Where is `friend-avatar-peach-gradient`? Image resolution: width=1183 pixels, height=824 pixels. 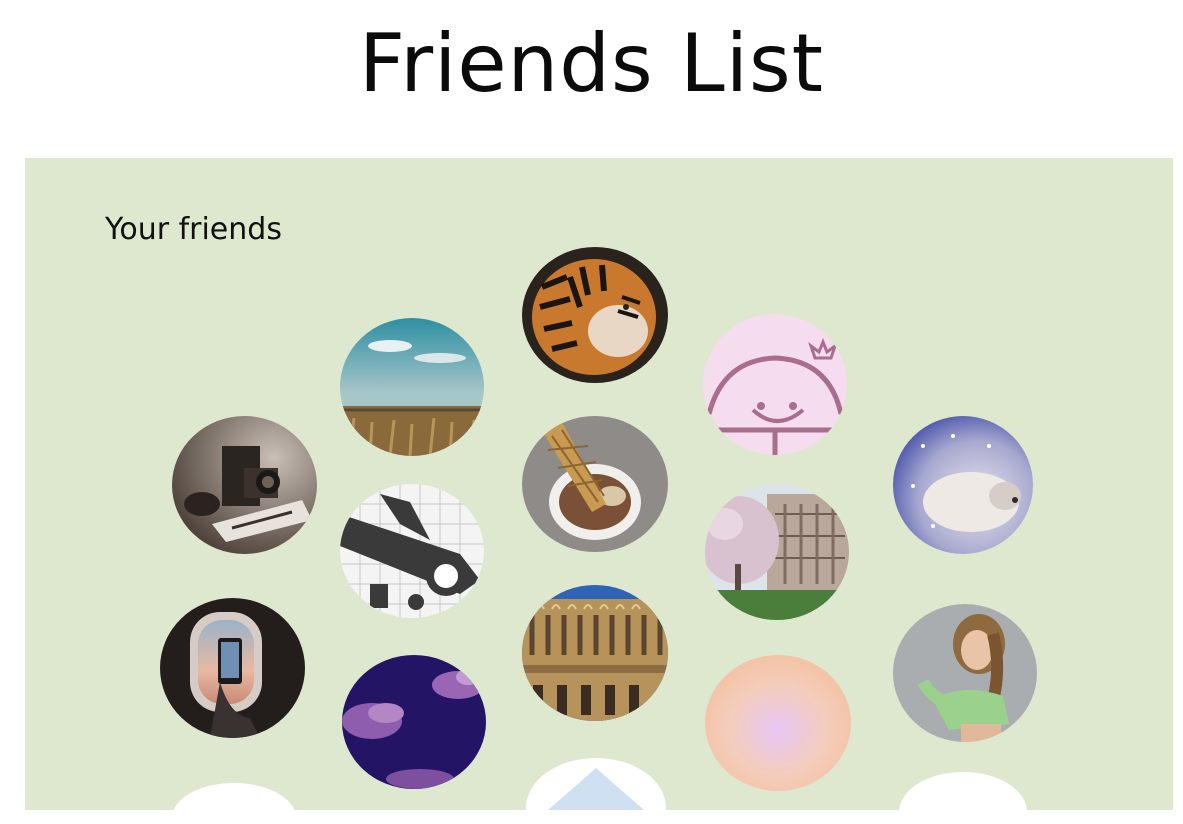
friend-avatar-peach-gradient is located at coordinates (778, 723).